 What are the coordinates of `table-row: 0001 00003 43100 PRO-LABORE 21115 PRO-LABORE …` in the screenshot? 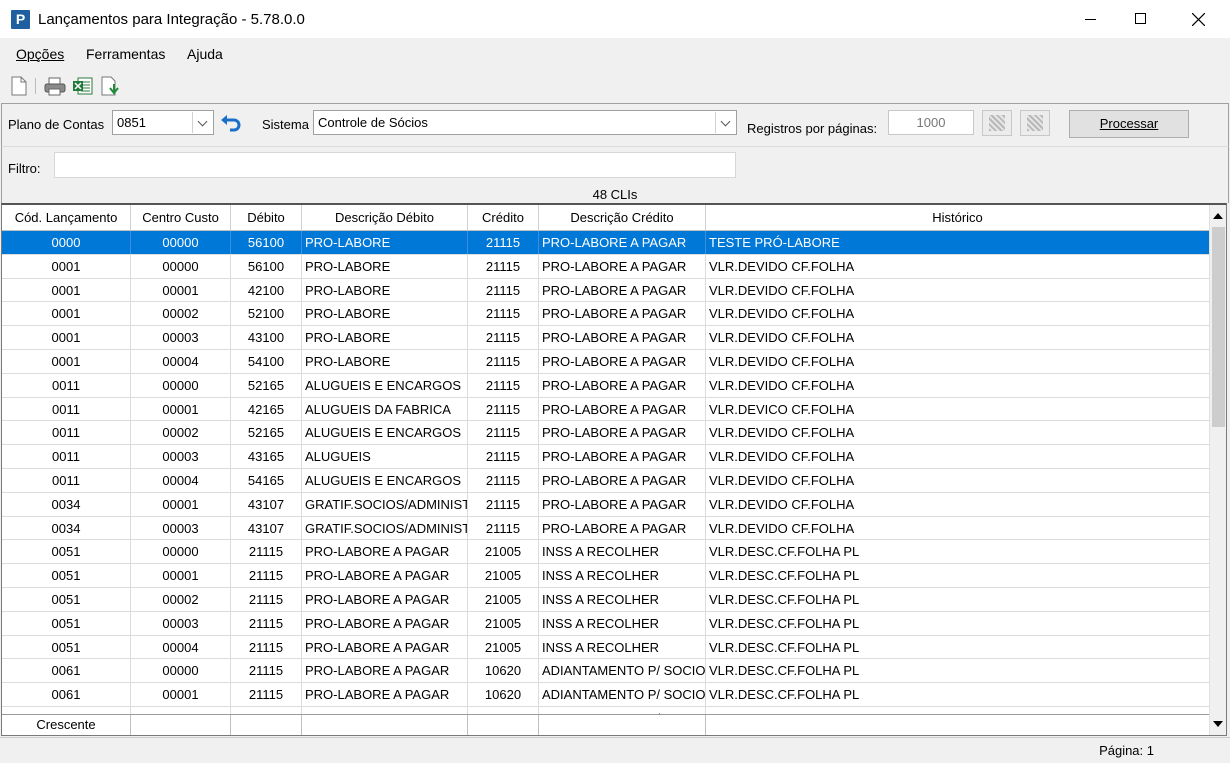 It's located at (605, 338).